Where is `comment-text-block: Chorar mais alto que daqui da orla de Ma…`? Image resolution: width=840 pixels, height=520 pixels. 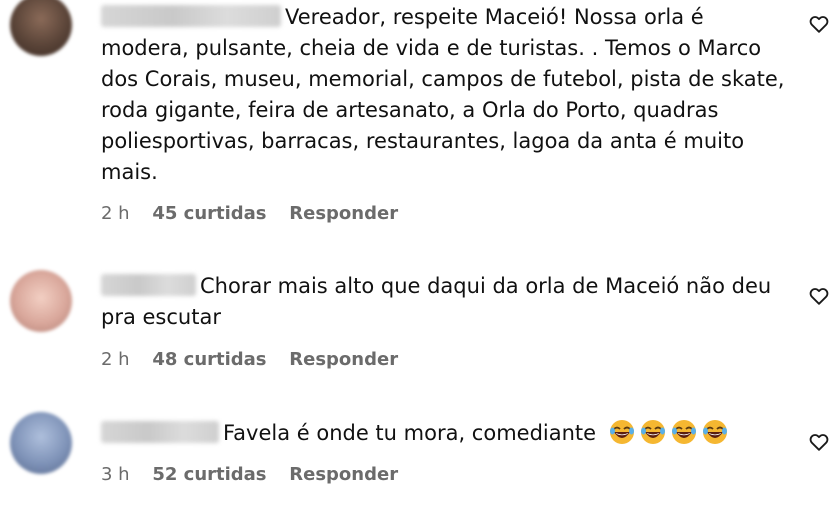
comment-text-block: Chorar mais alto que daqui da orla de Ma… is located at coordinates (446, 302).